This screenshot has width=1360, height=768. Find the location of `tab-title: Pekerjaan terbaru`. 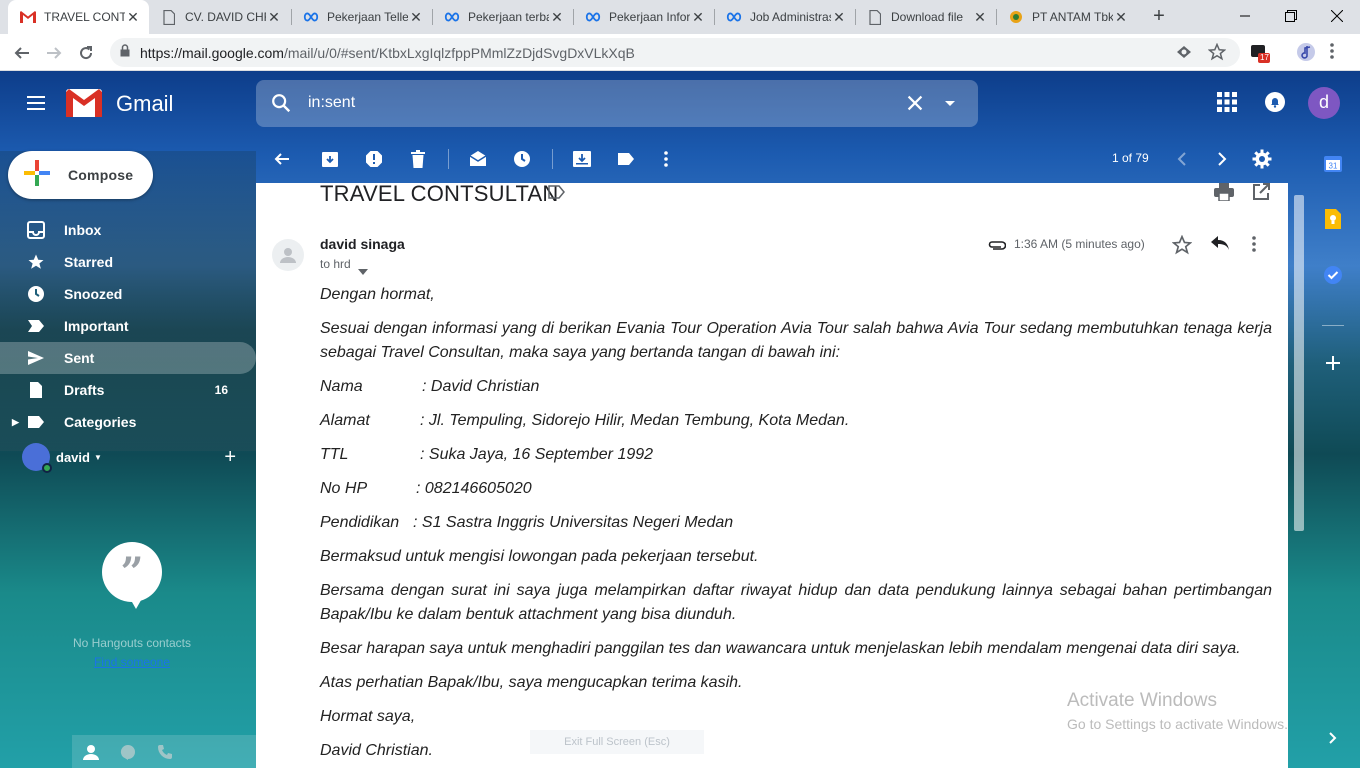

tab-title: Pekerjaan terbaru is located at coordinates (508, 17).